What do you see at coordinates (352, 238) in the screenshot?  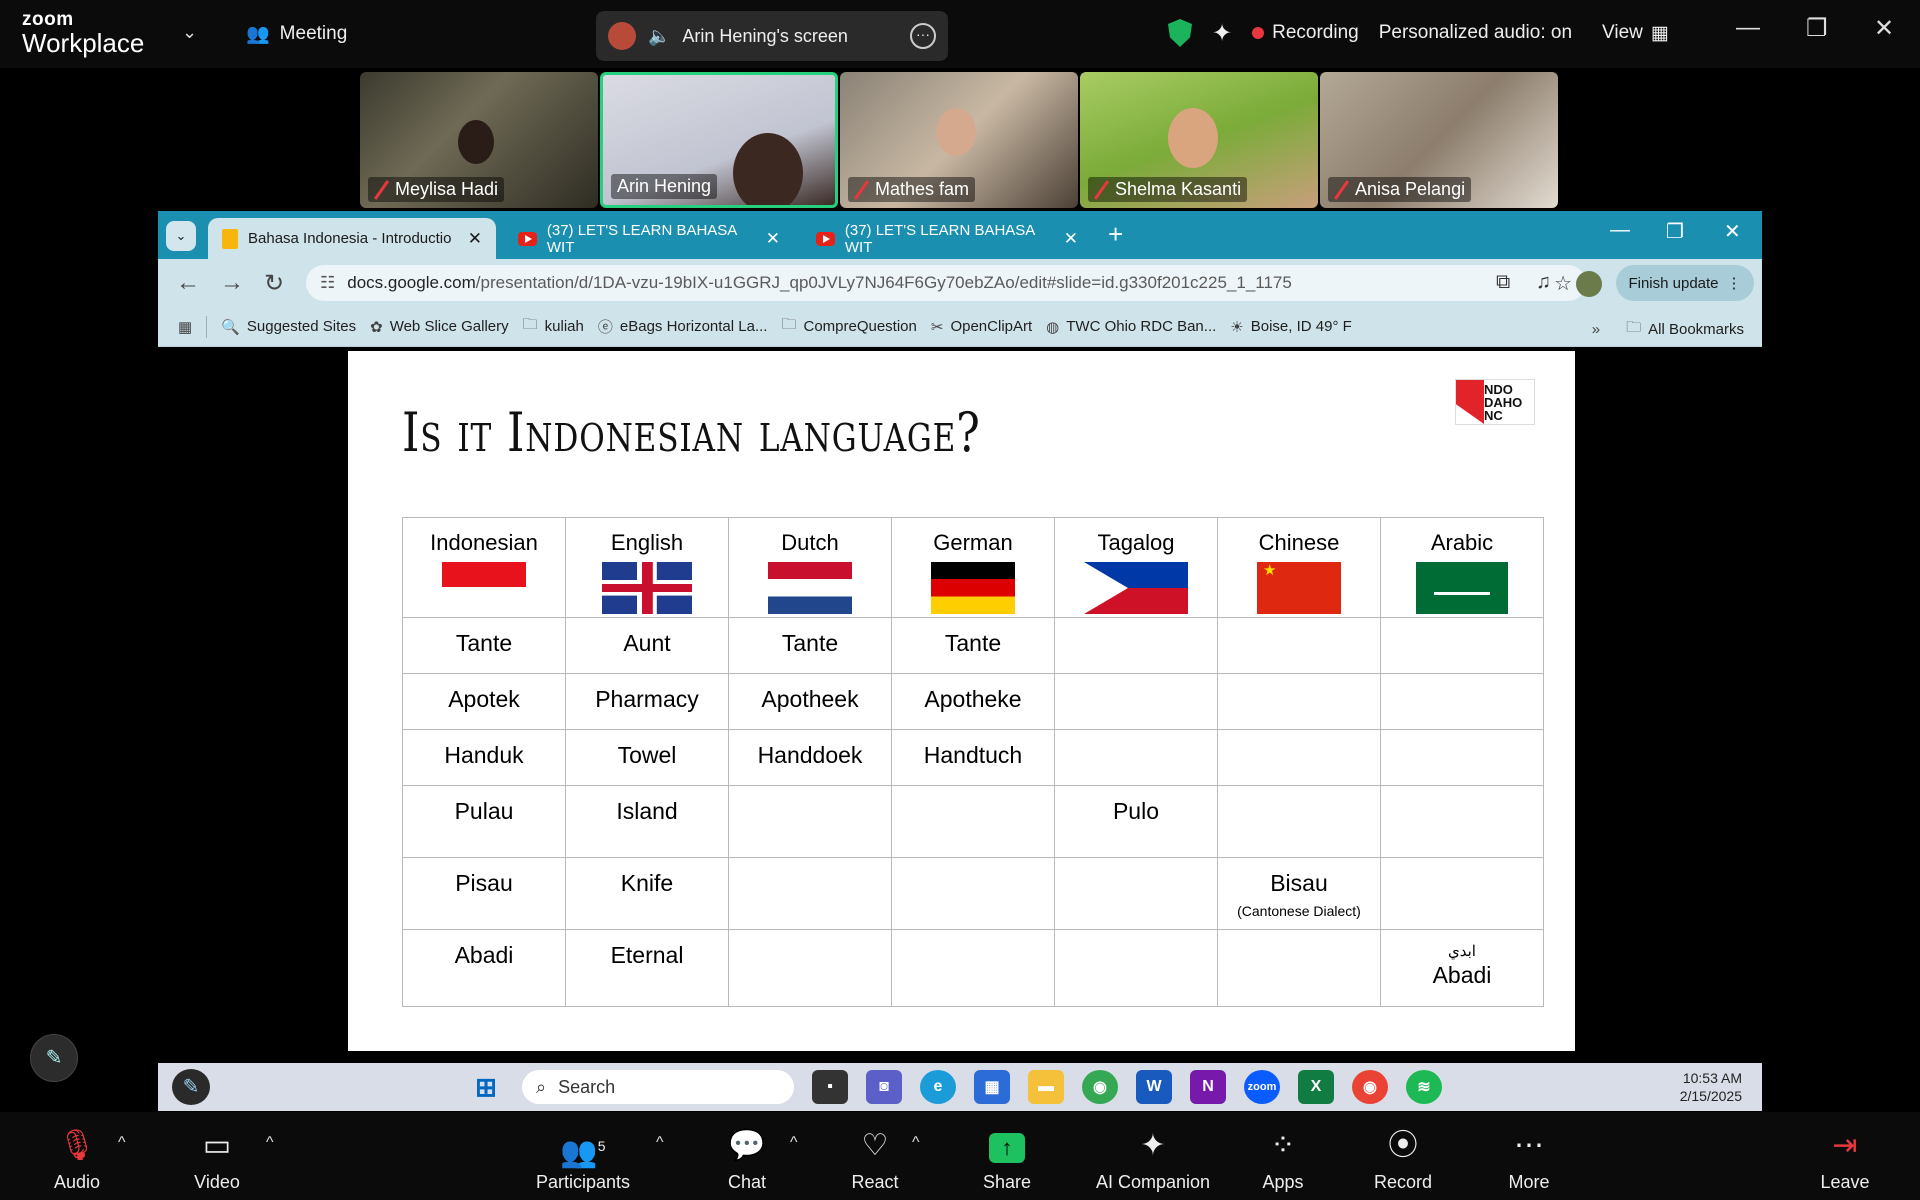 I see `tab-slides: Bahasa Indonesia - Introductio ✕` at bounding box center [352, 238].